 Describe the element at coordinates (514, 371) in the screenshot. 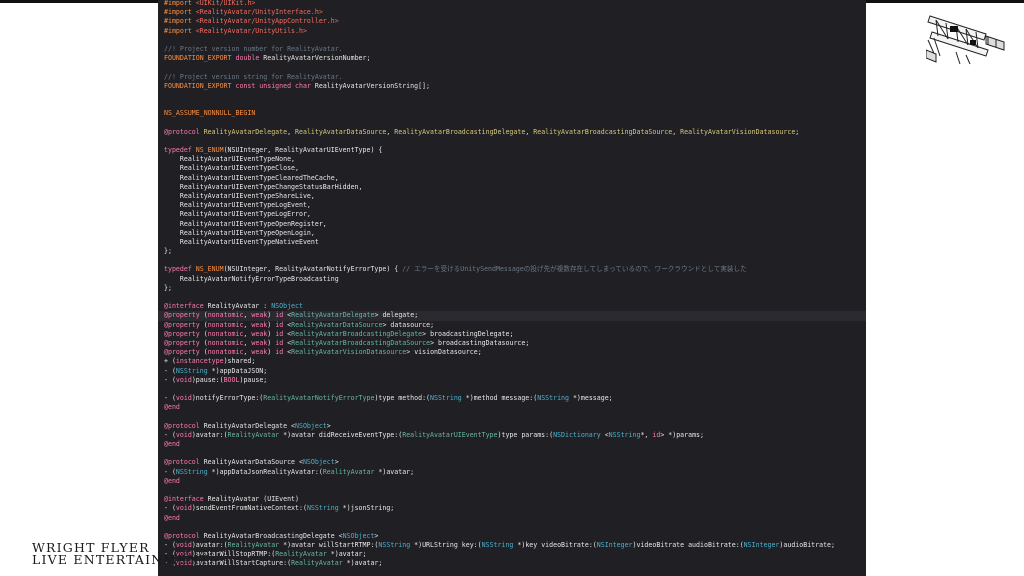

I see `code-line: - (NSString *)appDataJSON;` at that location.